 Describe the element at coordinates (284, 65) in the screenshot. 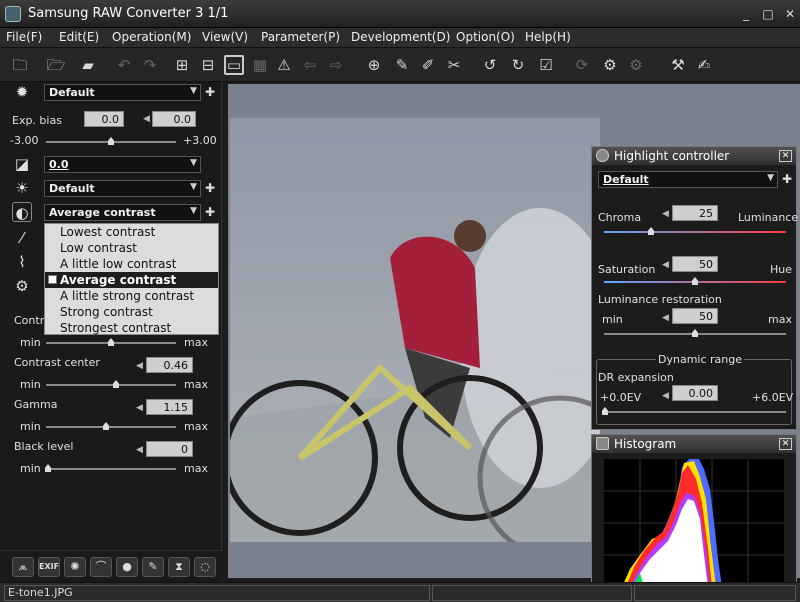

I see `warning-icon: ⚠` at that location.